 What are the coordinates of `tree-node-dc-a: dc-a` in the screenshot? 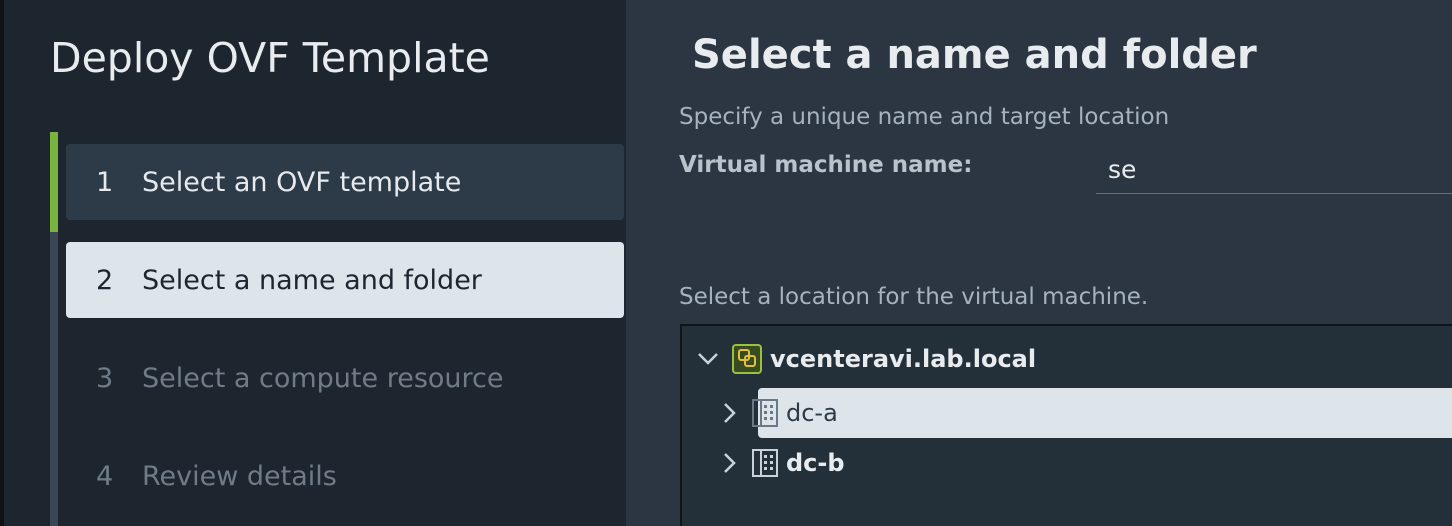 It's located at (1088, 413).